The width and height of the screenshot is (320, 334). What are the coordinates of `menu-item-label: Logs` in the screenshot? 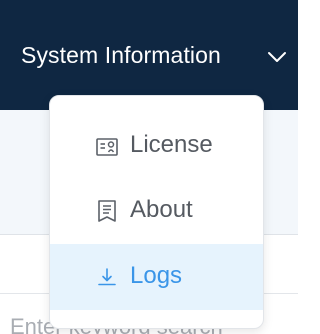 It's located at (156, 275).